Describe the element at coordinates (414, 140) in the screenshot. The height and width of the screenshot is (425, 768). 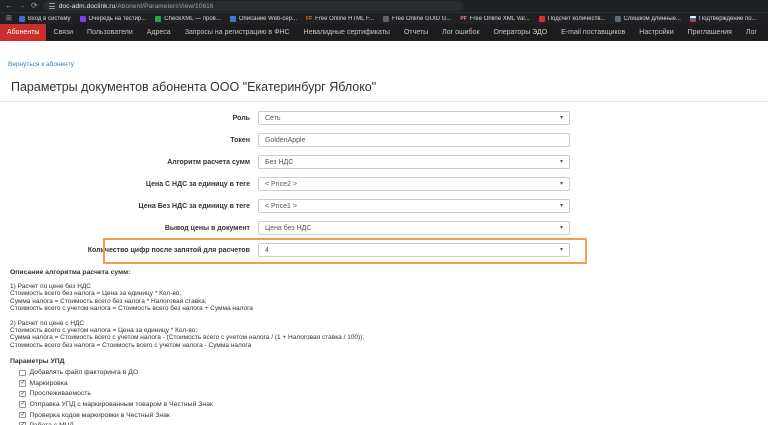
I see `form-input: GoldenApple` at that location.